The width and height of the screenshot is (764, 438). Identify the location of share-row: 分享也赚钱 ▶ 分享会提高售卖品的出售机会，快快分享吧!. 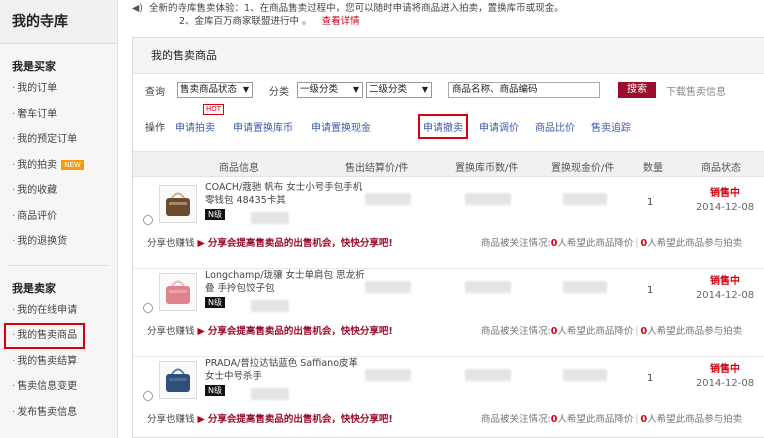
(270, 418).